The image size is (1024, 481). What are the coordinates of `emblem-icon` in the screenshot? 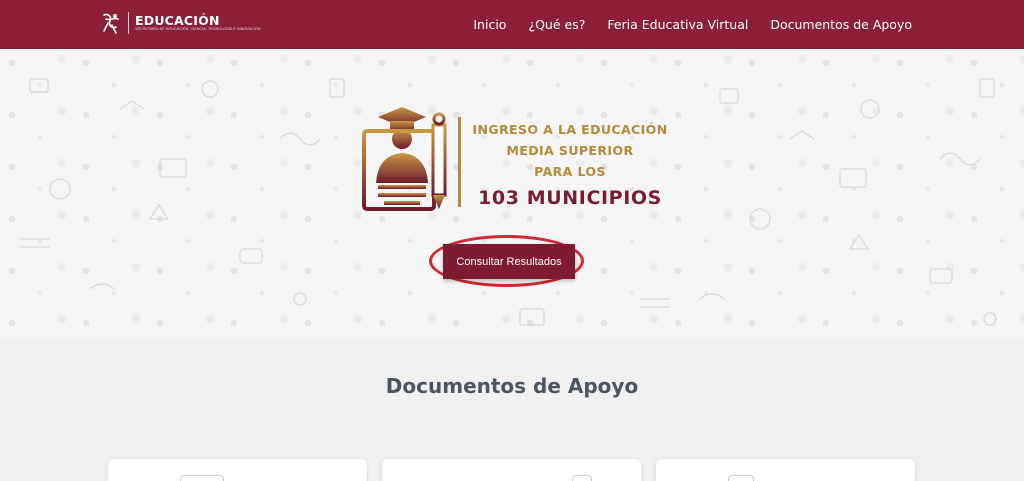 It's located at (111, 23).